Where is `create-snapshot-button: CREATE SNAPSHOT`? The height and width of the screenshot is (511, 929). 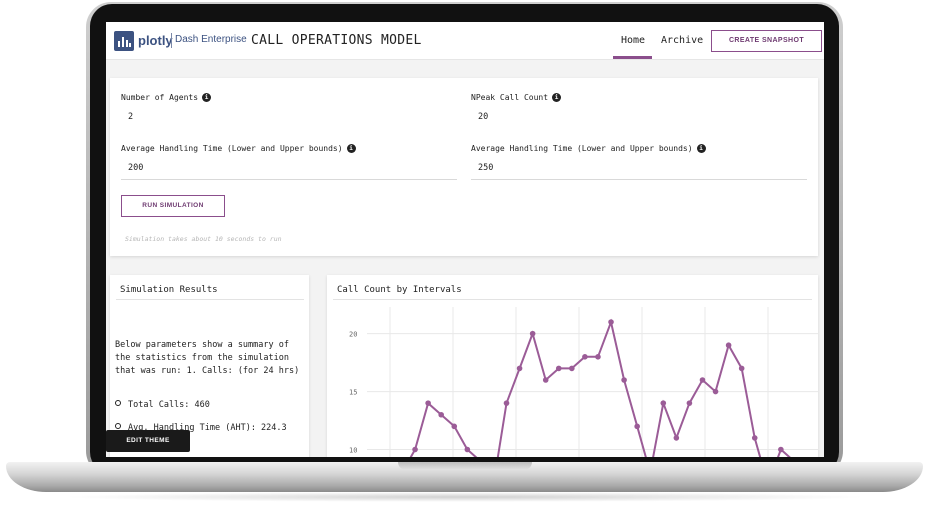 create-snapshot-button: CREATE SNAPSHOT is located at coordinates (766, 41).